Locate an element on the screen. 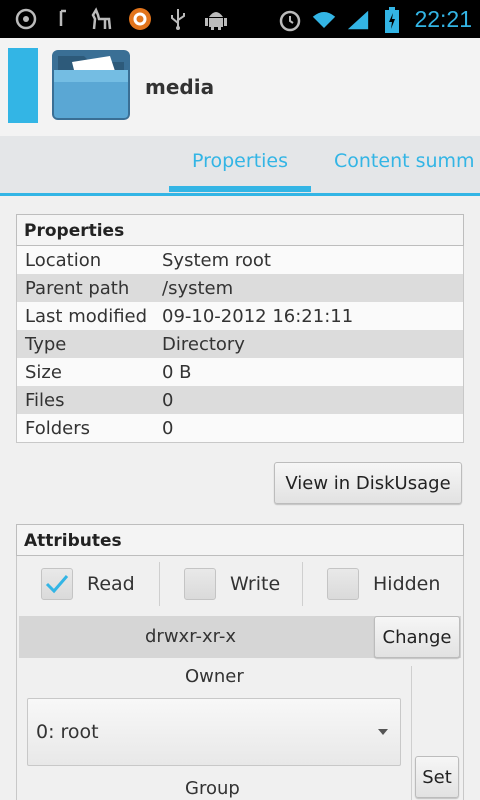 This screenshot has width=480, height=800. dropdown-arrow-icon is located at coordinates (383, 732).